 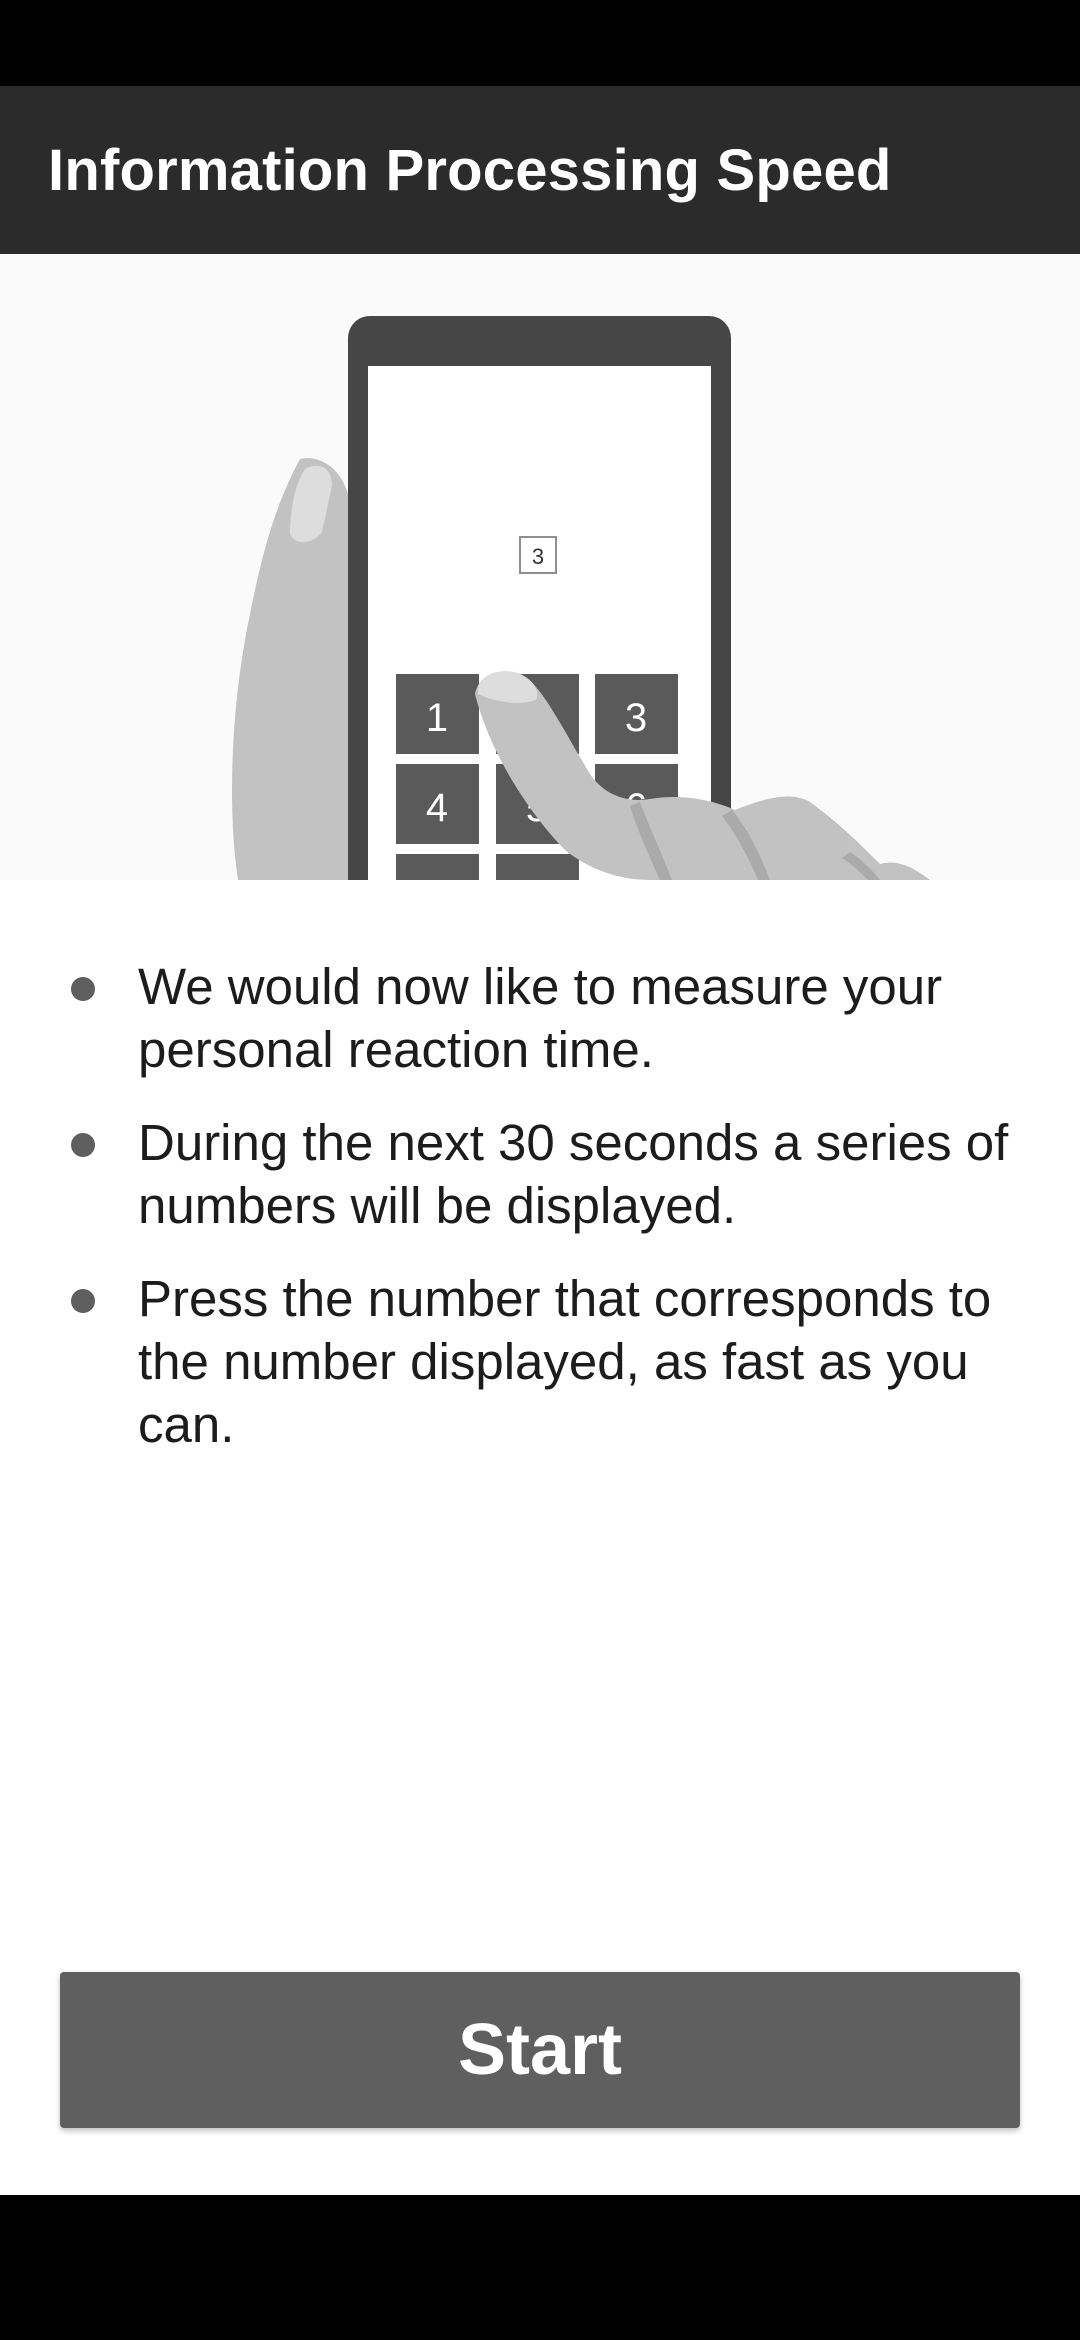 I want to click on displayed-number: 3, so click(x=538, y=556).